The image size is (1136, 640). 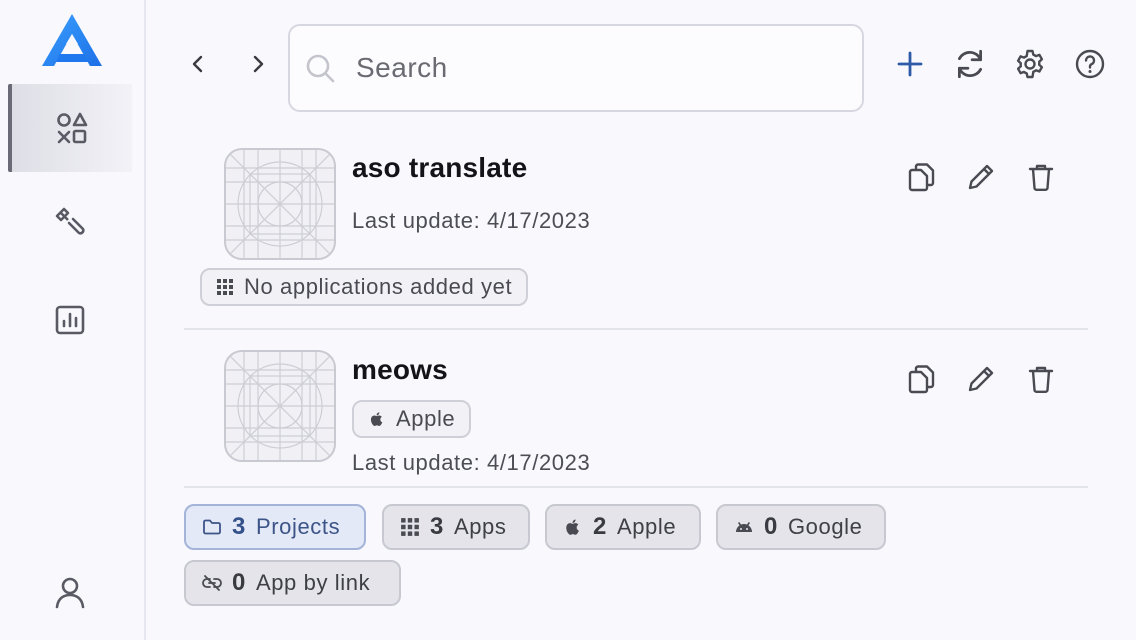 I want to click on filter-projects-chip: 3 Projects, so click(x=275, y=527).